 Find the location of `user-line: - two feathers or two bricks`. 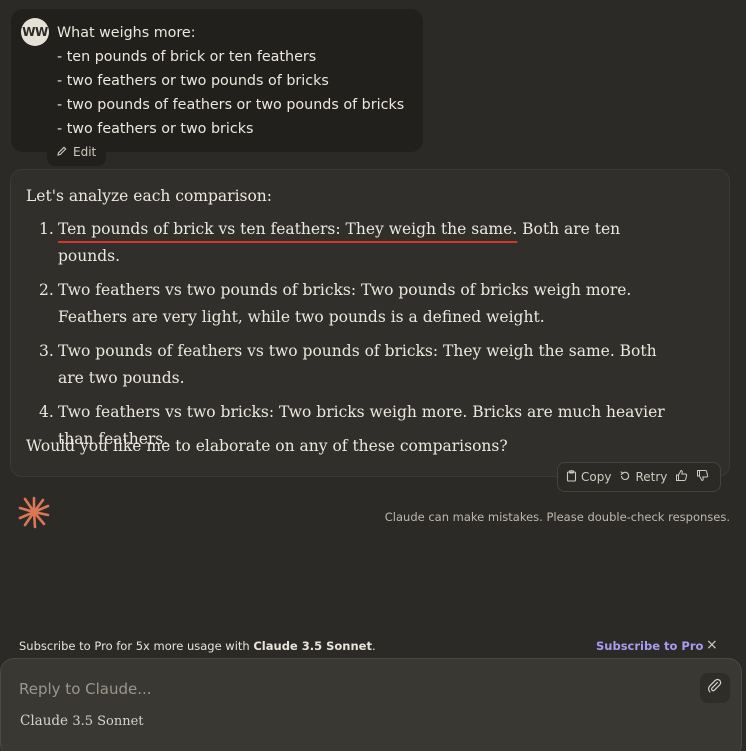

user-line: - two feathers or two bricks is located at coordinates (155, 129).